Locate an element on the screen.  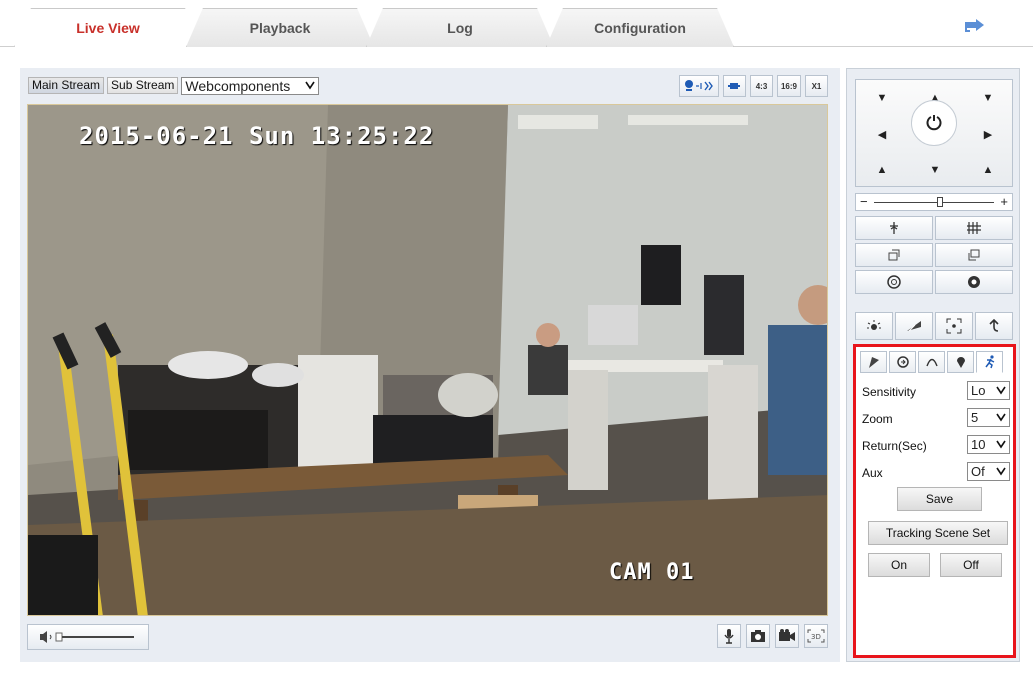
iris-close-button is located at coordinates (974, 282).